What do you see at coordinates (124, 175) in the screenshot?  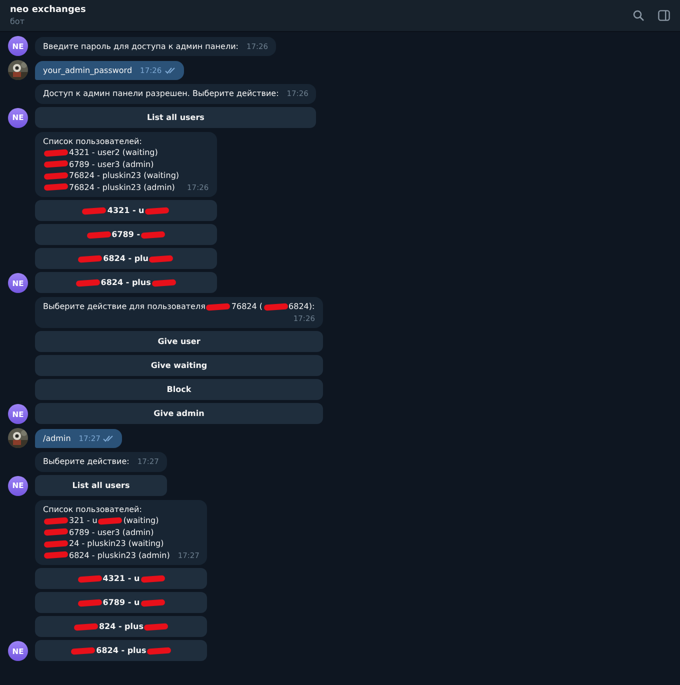 I see `message-text: 76824 - pluskin23 (waiting)` at bounding box center [124, 175].